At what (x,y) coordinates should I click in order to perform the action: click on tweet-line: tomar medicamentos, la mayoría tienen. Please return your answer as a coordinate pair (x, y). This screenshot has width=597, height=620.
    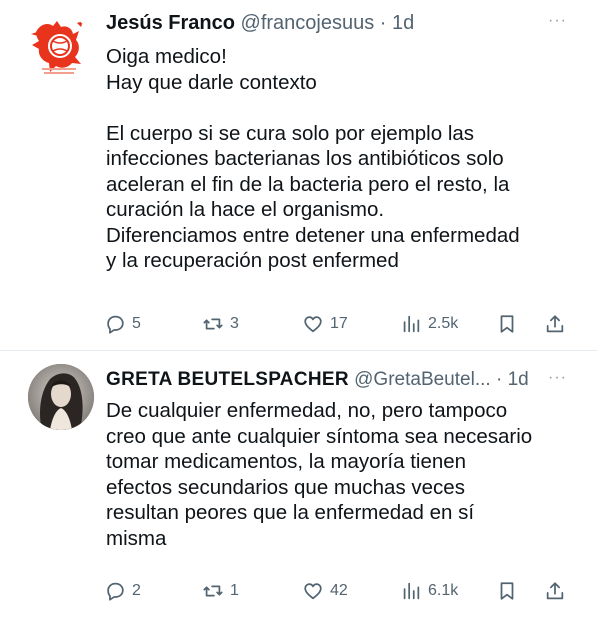
    Looking at the image, I should click on (286, 461).